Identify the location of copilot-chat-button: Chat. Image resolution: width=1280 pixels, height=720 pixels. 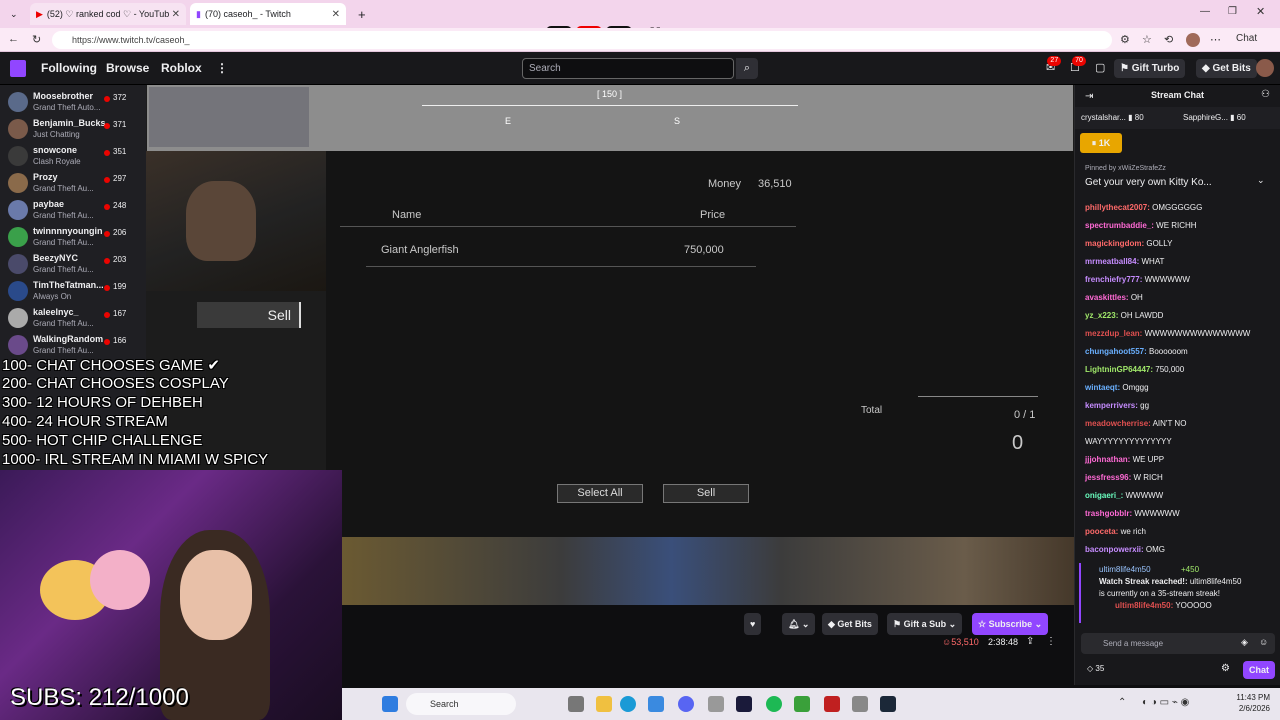
(1246, 38).